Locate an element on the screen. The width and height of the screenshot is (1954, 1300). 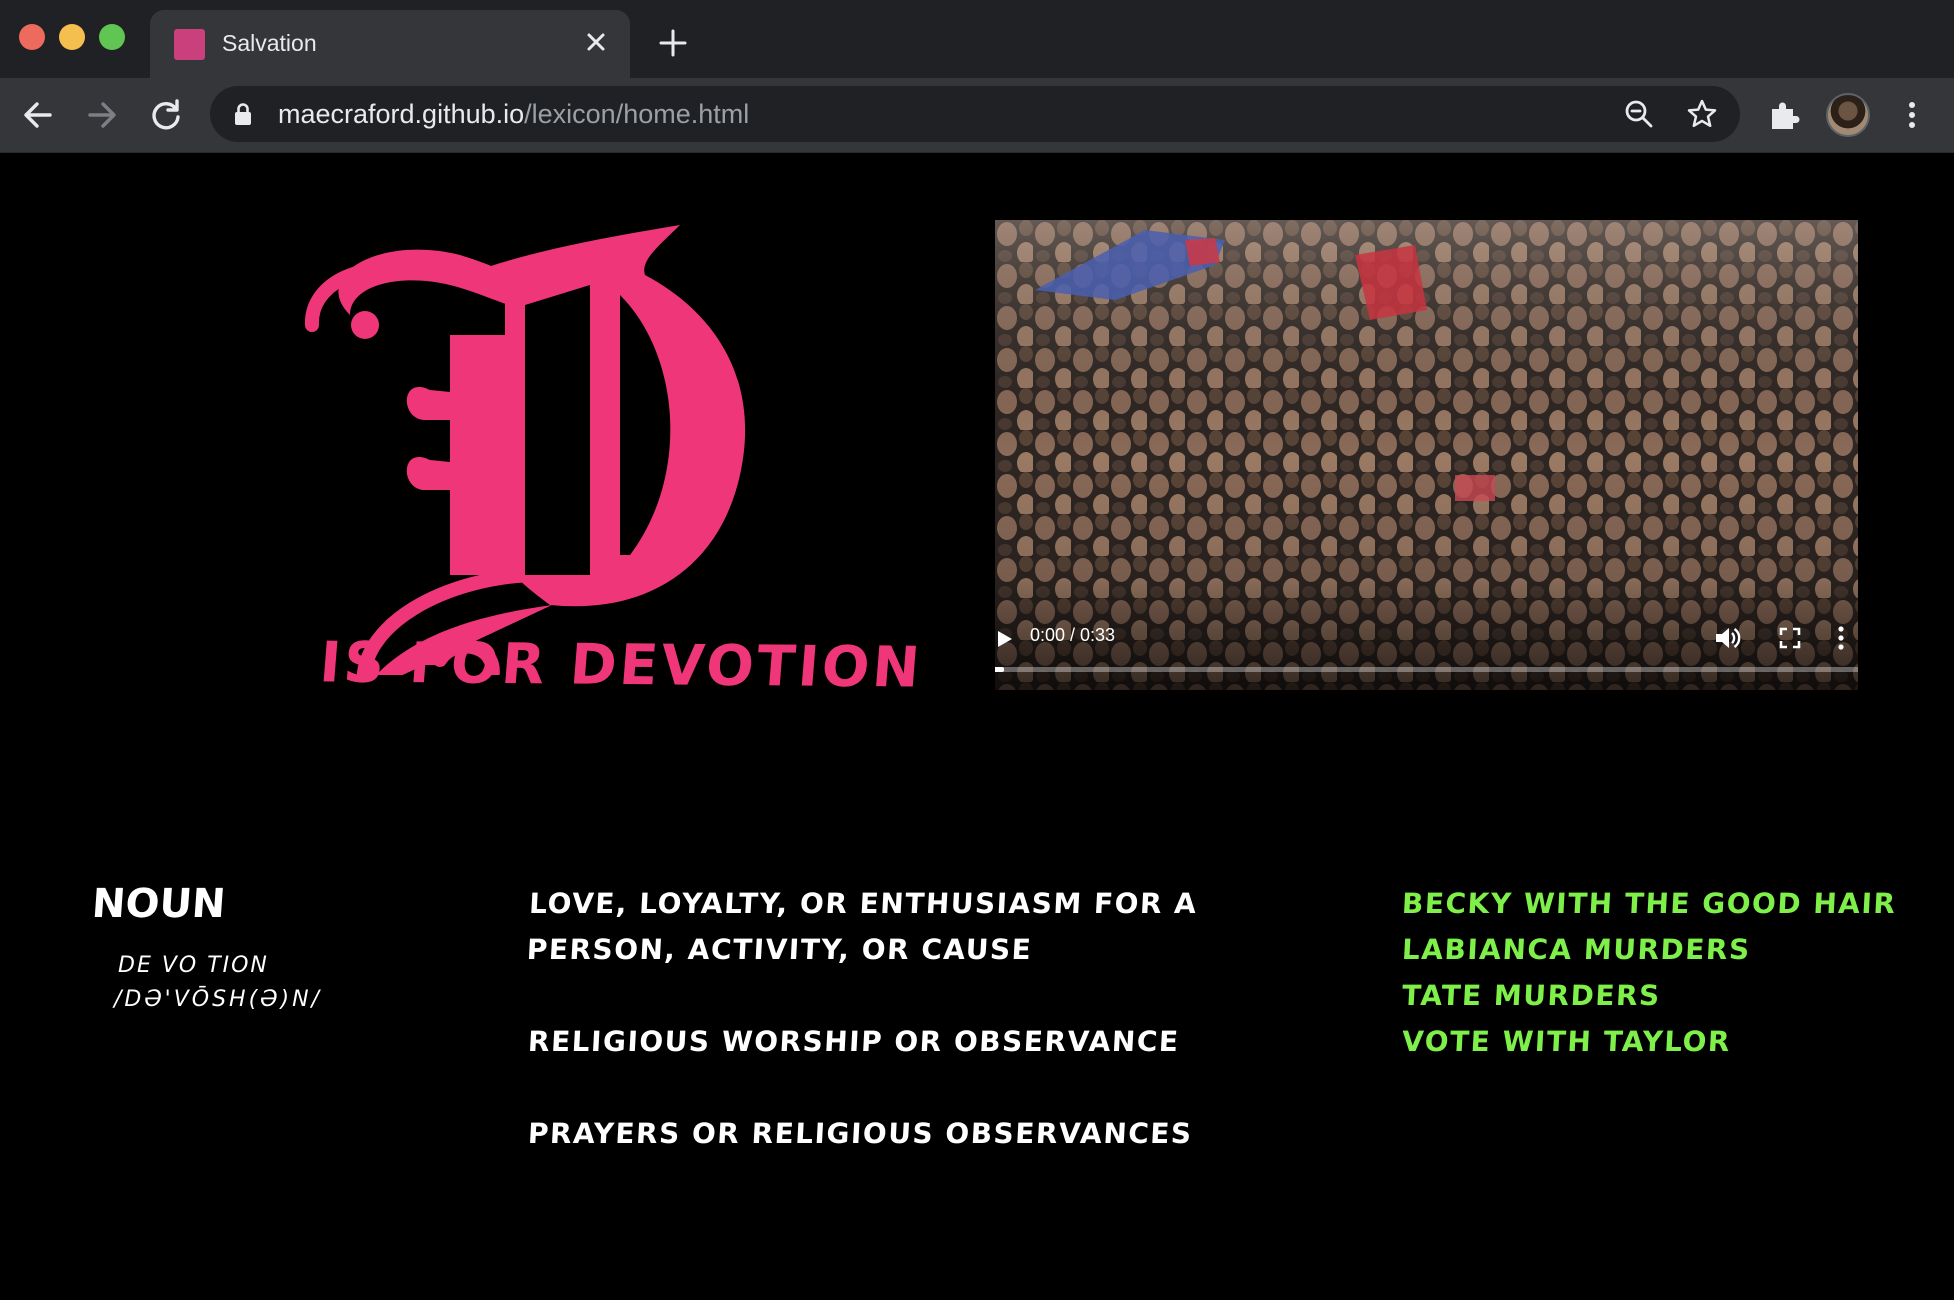
pronunciation: /də'vōSH(ə)n/ is located at coordinates (218, 999).